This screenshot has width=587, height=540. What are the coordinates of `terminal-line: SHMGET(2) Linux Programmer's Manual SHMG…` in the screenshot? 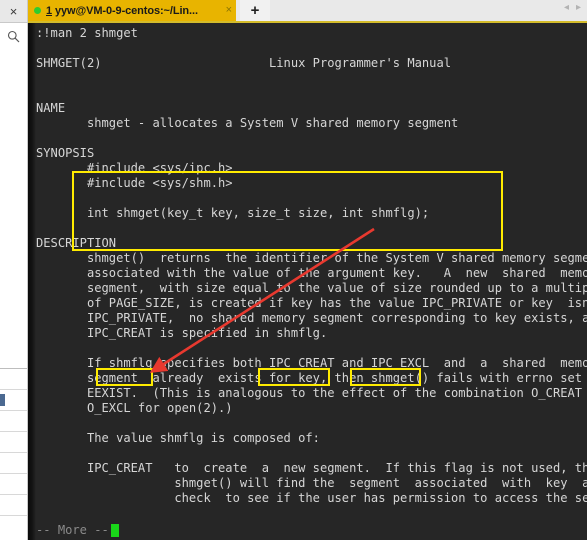 It's located at (244, 63).